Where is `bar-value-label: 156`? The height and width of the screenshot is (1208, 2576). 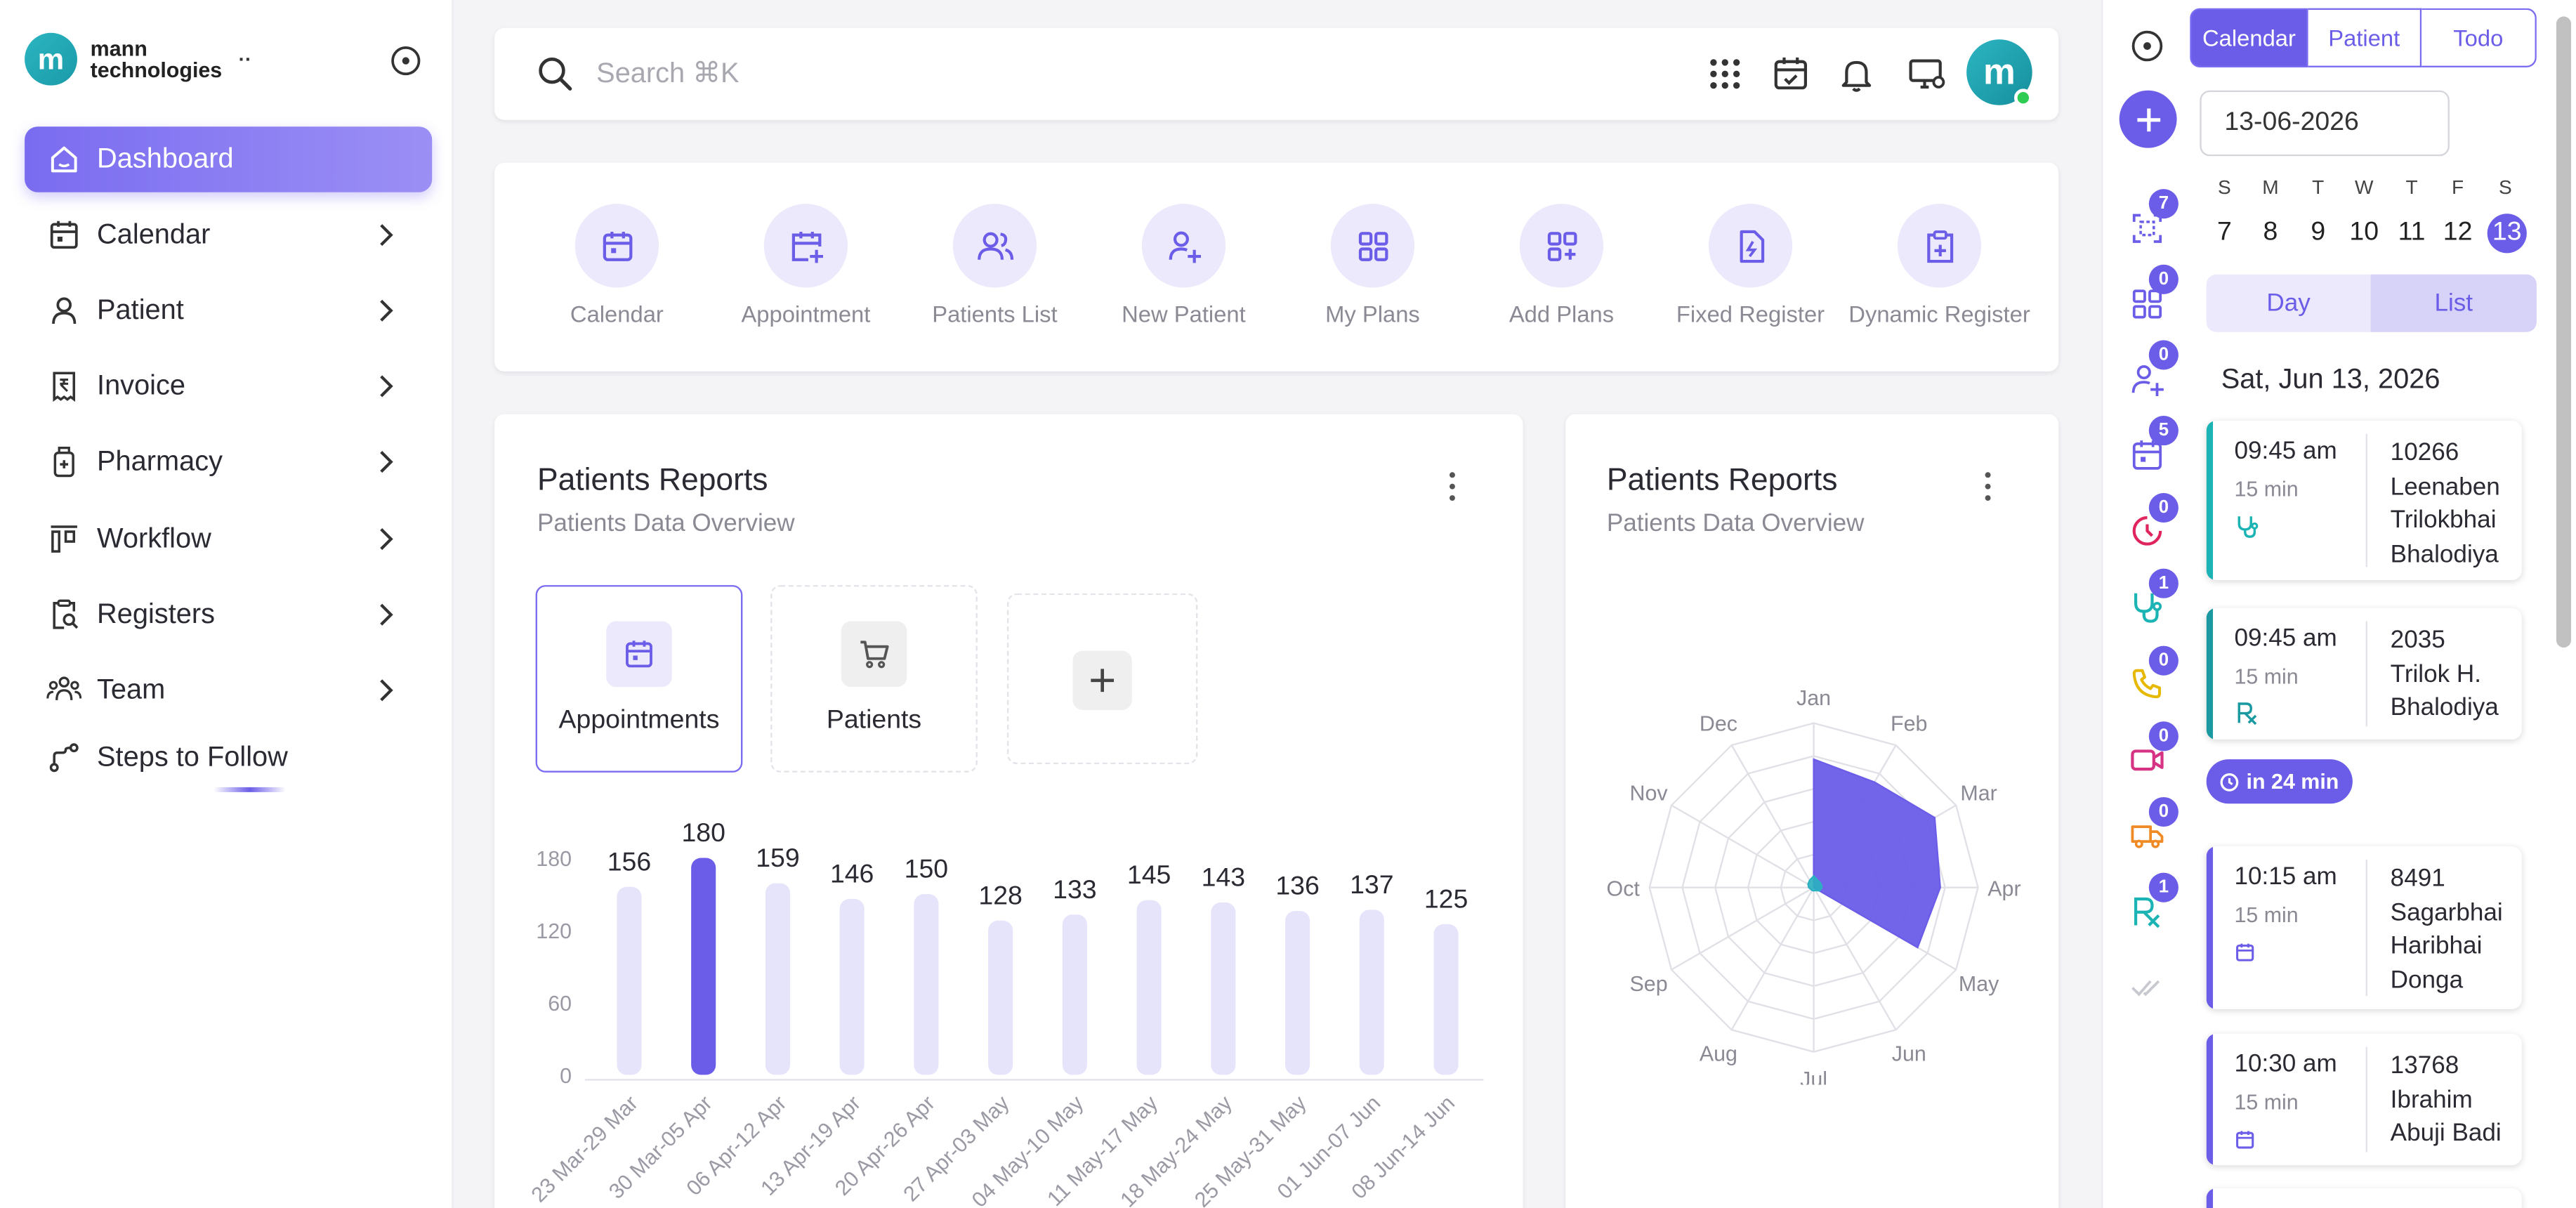 bar-value-label: 156 is located at coordinates (629, 861).